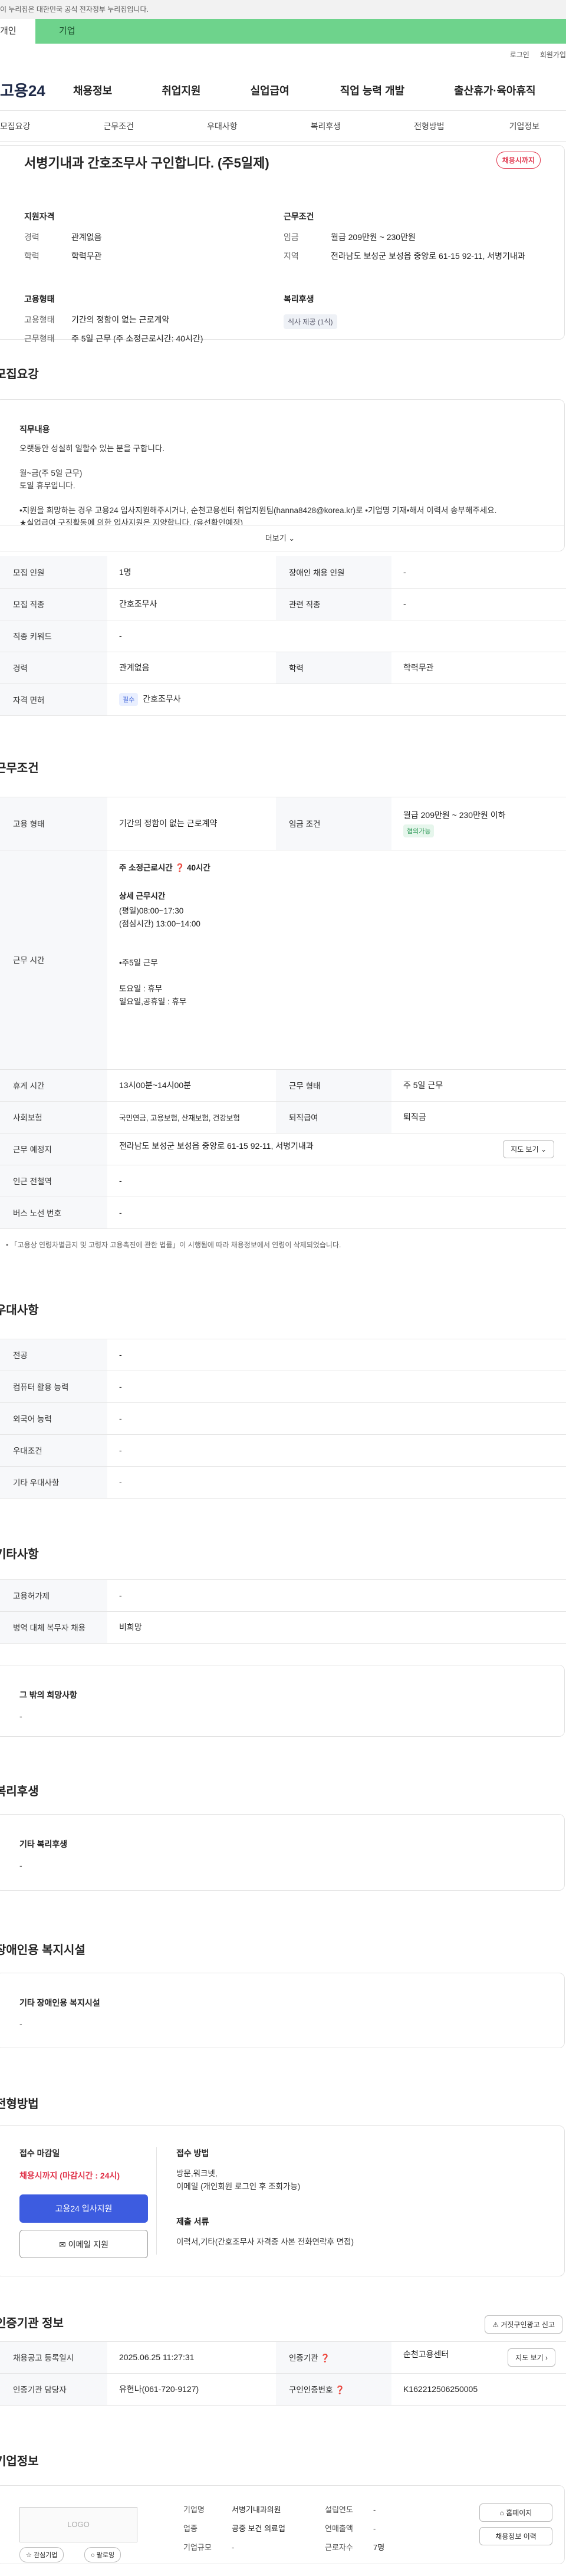  I want to click on table-row: 기타 우대사항 -, so click(283, 1482).